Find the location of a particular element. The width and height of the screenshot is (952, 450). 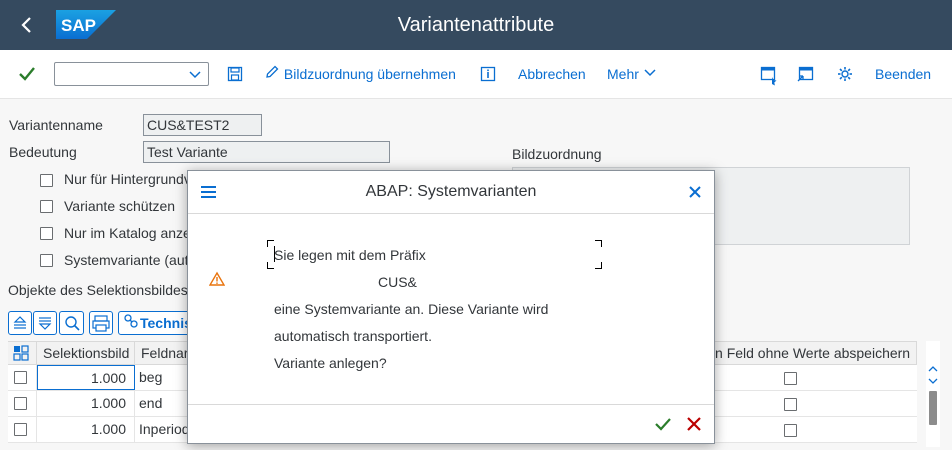

column-header-feld-ohne-werte-label: Feld ohne Werte abspeichern is located at coordinates (818, 353).